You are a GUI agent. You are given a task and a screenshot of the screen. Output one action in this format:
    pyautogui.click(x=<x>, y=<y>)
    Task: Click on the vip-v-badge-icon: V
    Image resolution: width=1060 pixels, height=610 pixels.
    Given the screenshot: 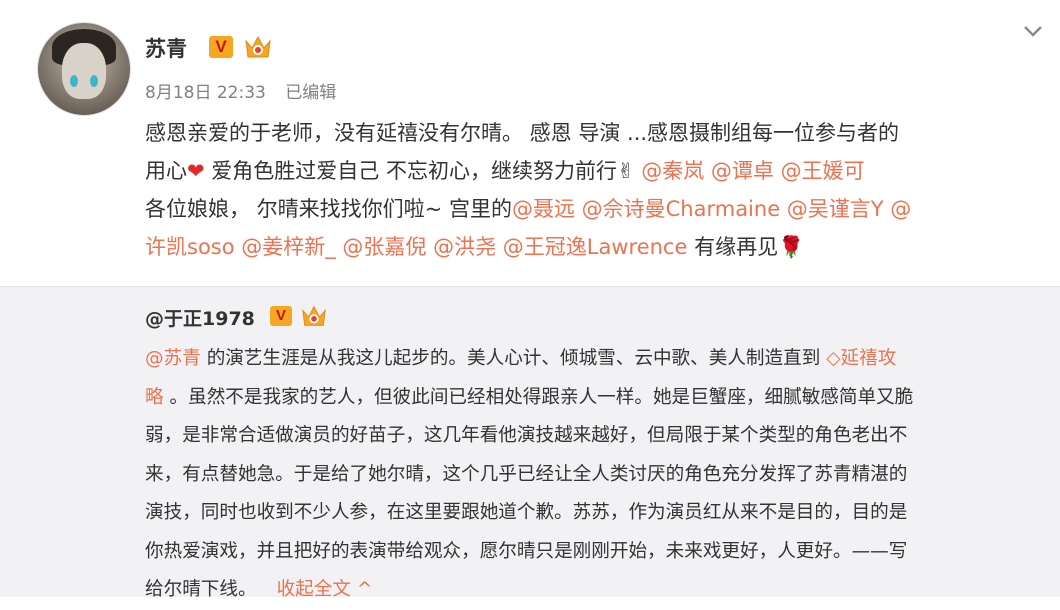 What is the action you would take?
    pyautogui.click(x=221, y=47)
    